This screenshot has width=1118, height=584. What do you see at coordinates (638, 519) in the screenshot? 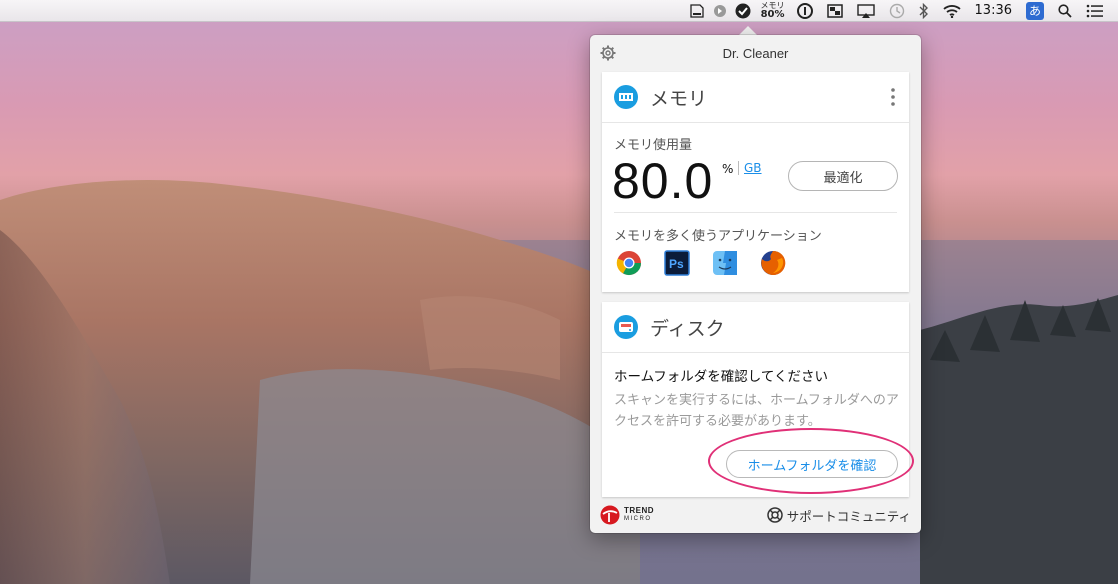
I see `brand-line2: MICRO` at bounding box center [638, 519].